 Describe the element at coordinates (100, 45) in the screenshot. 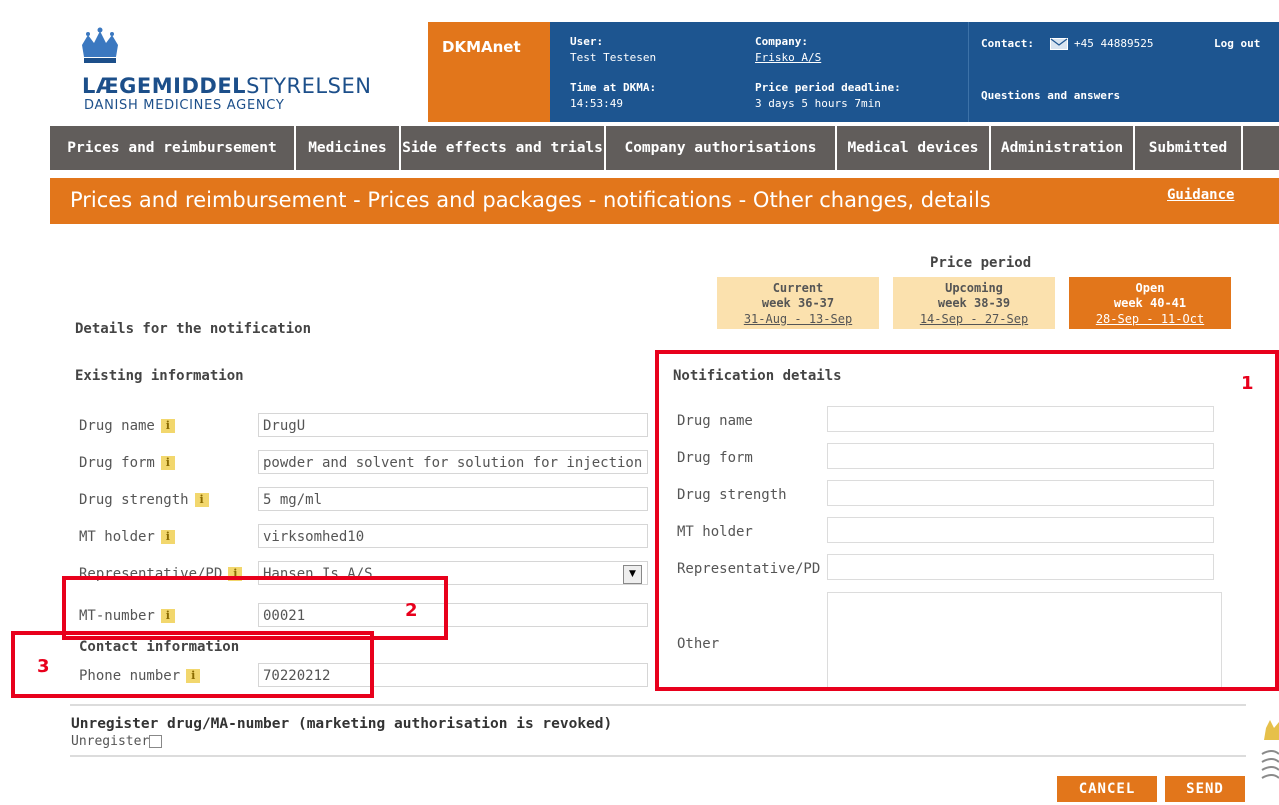

I see `crown-icon` at that location.